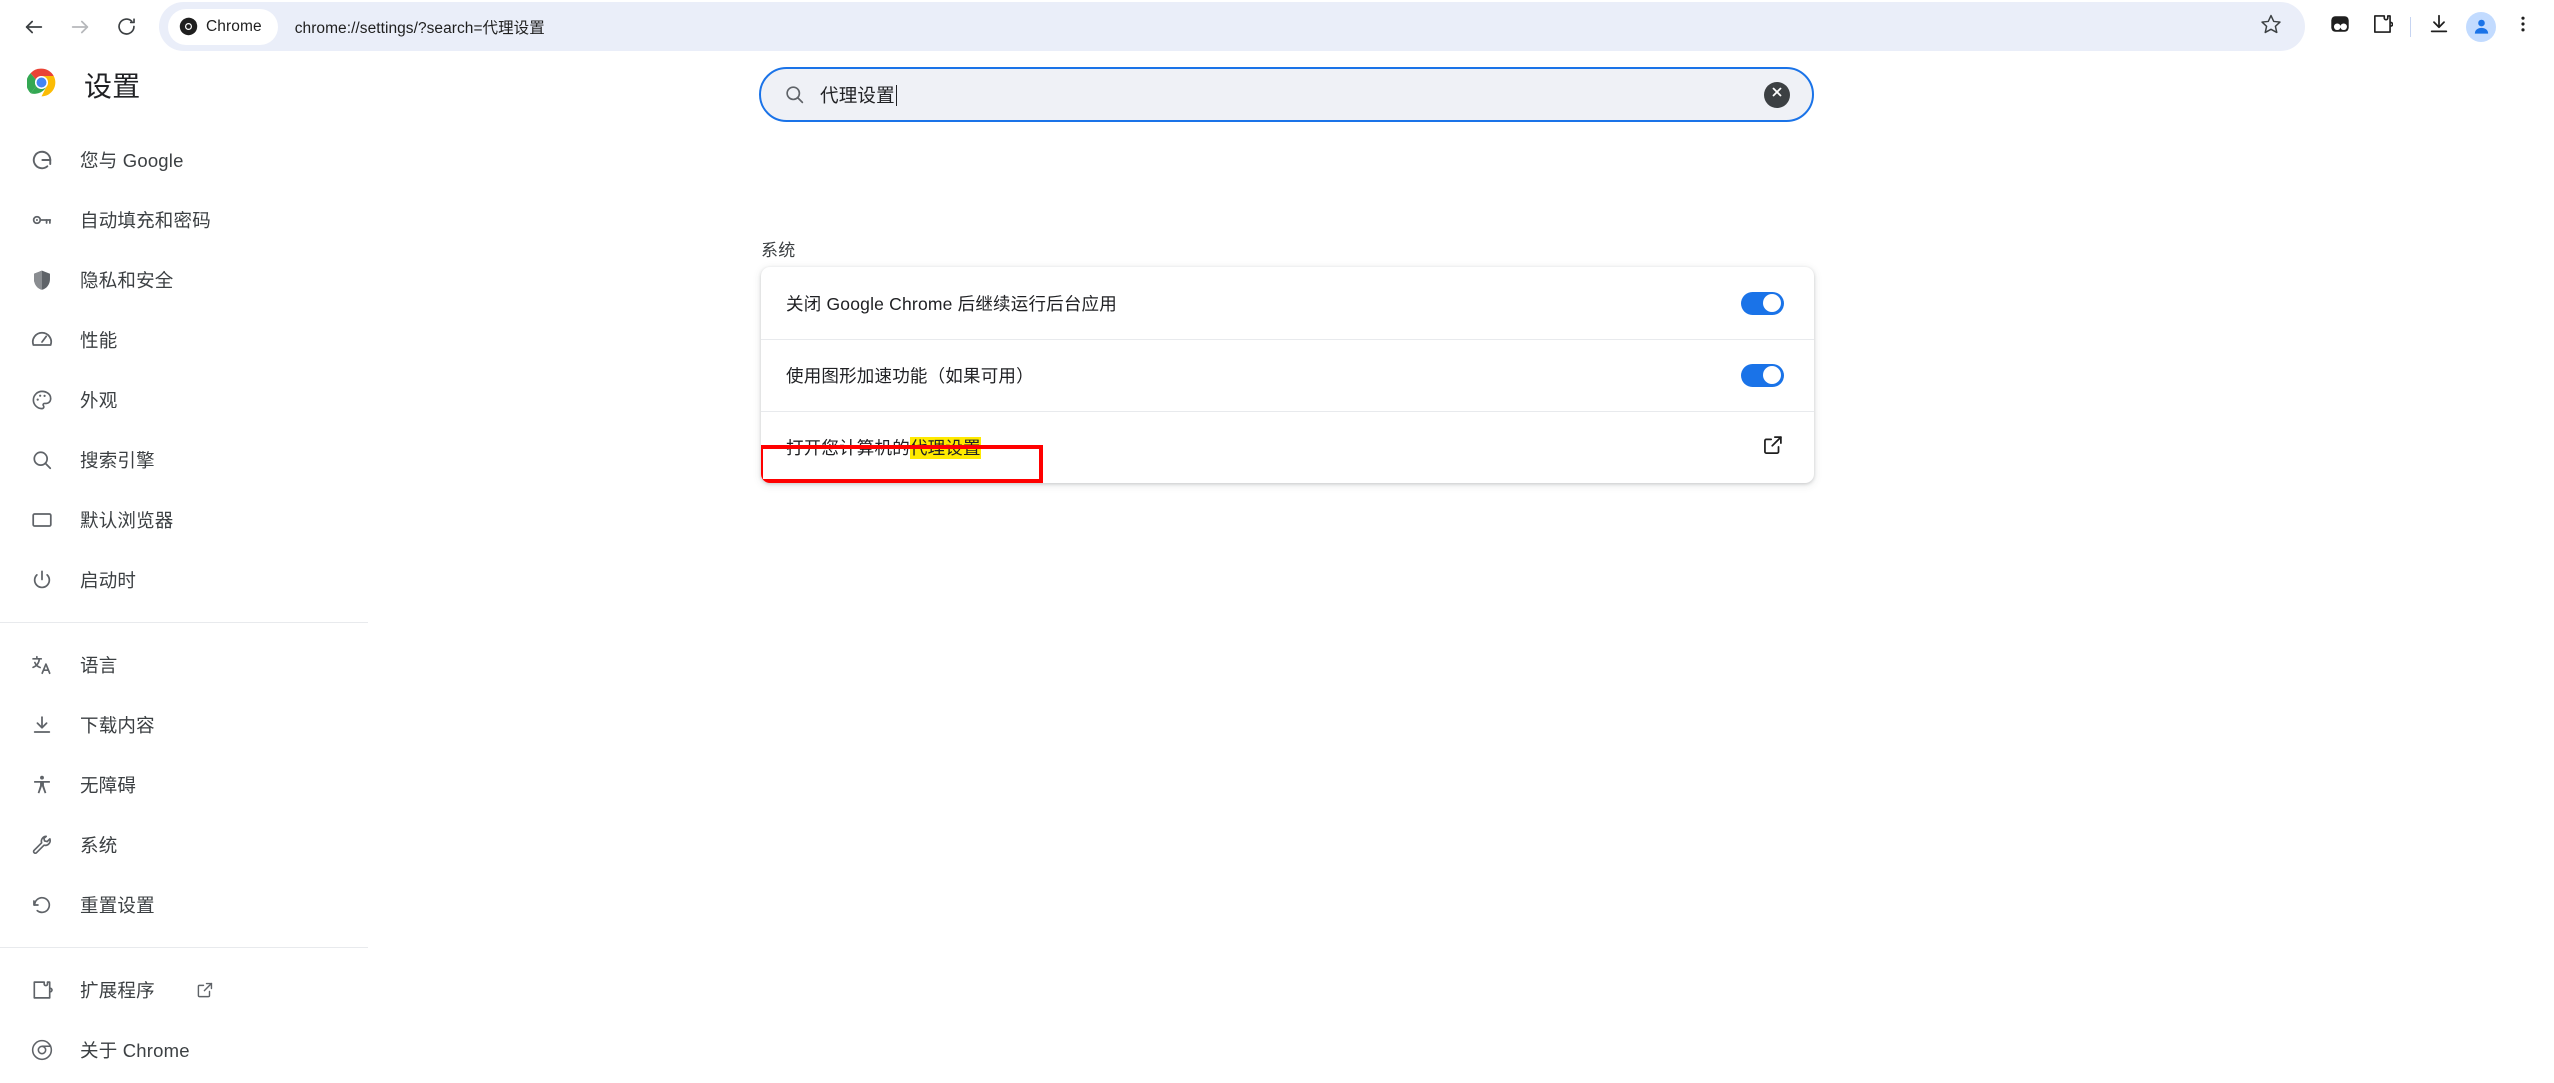 This screenshot has width=2554, height=1083. What do you see at coordinates (184, 280) in the screenshot?
I see `sidebar-item-privacy-security: 隐私和安全` at bounding box center [184, 280].